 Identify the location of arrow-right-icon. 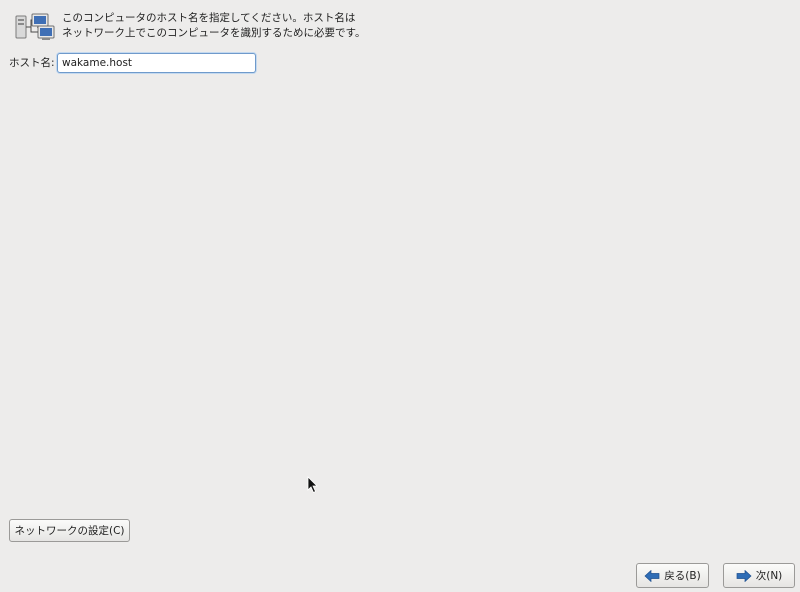
(744, 575).